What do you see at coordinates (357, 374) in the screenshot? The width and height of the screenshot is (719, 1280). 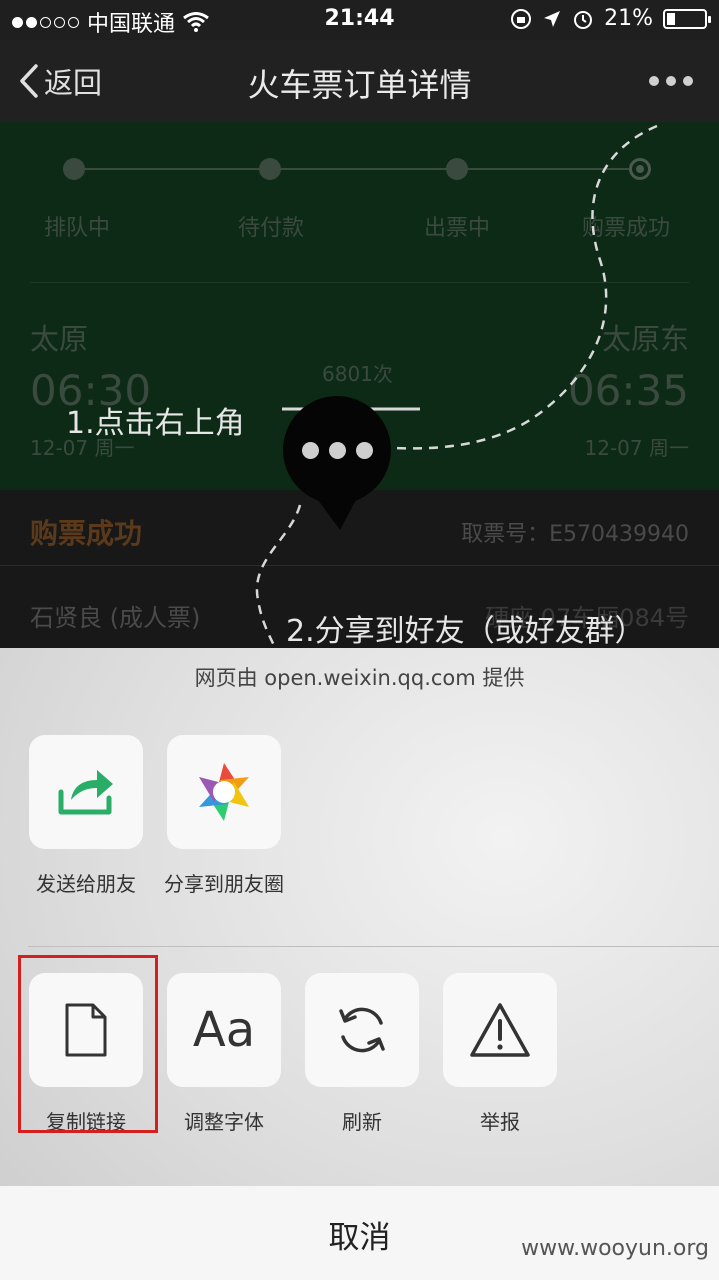 I see `train-number: 6801次` at bounding box center [357, 374].